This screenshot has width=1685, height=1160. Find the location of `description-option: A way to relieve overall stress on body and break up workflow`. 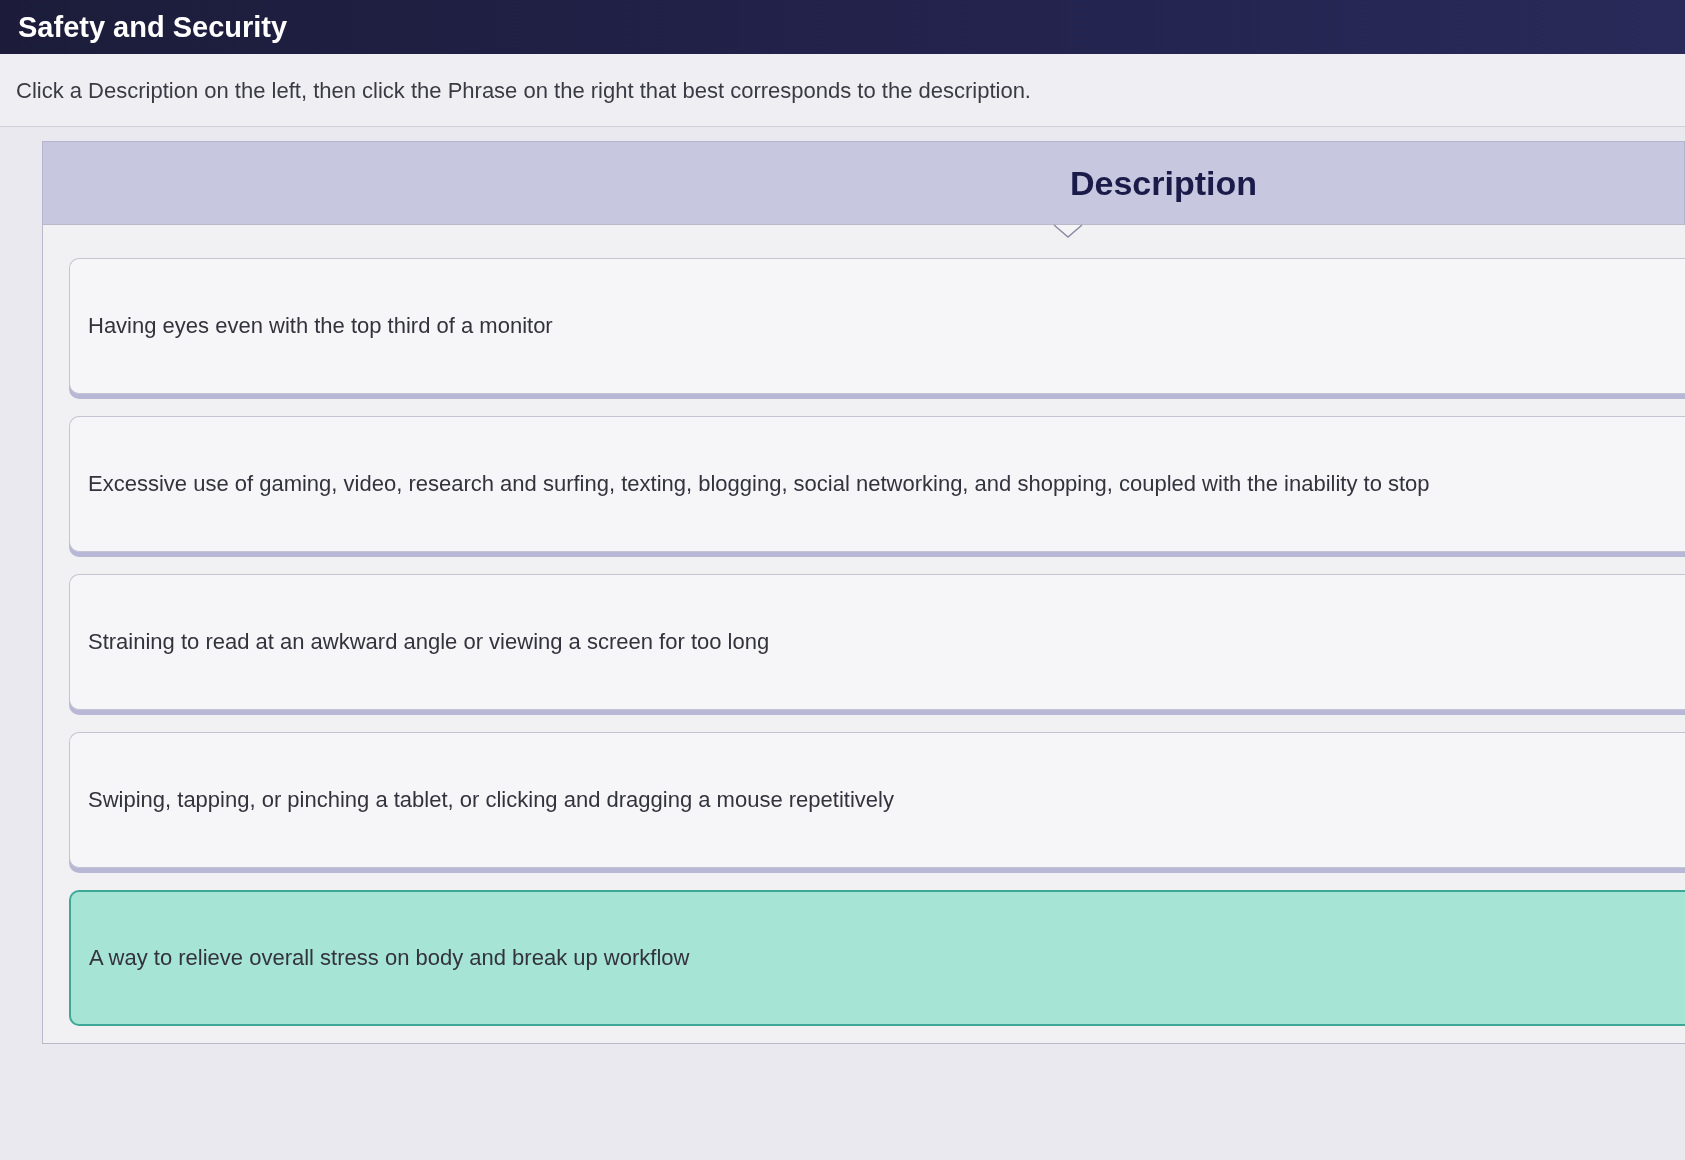

description-option: A way to relieve overall stress on body and break up workflow is located at coordinates (877, 958).